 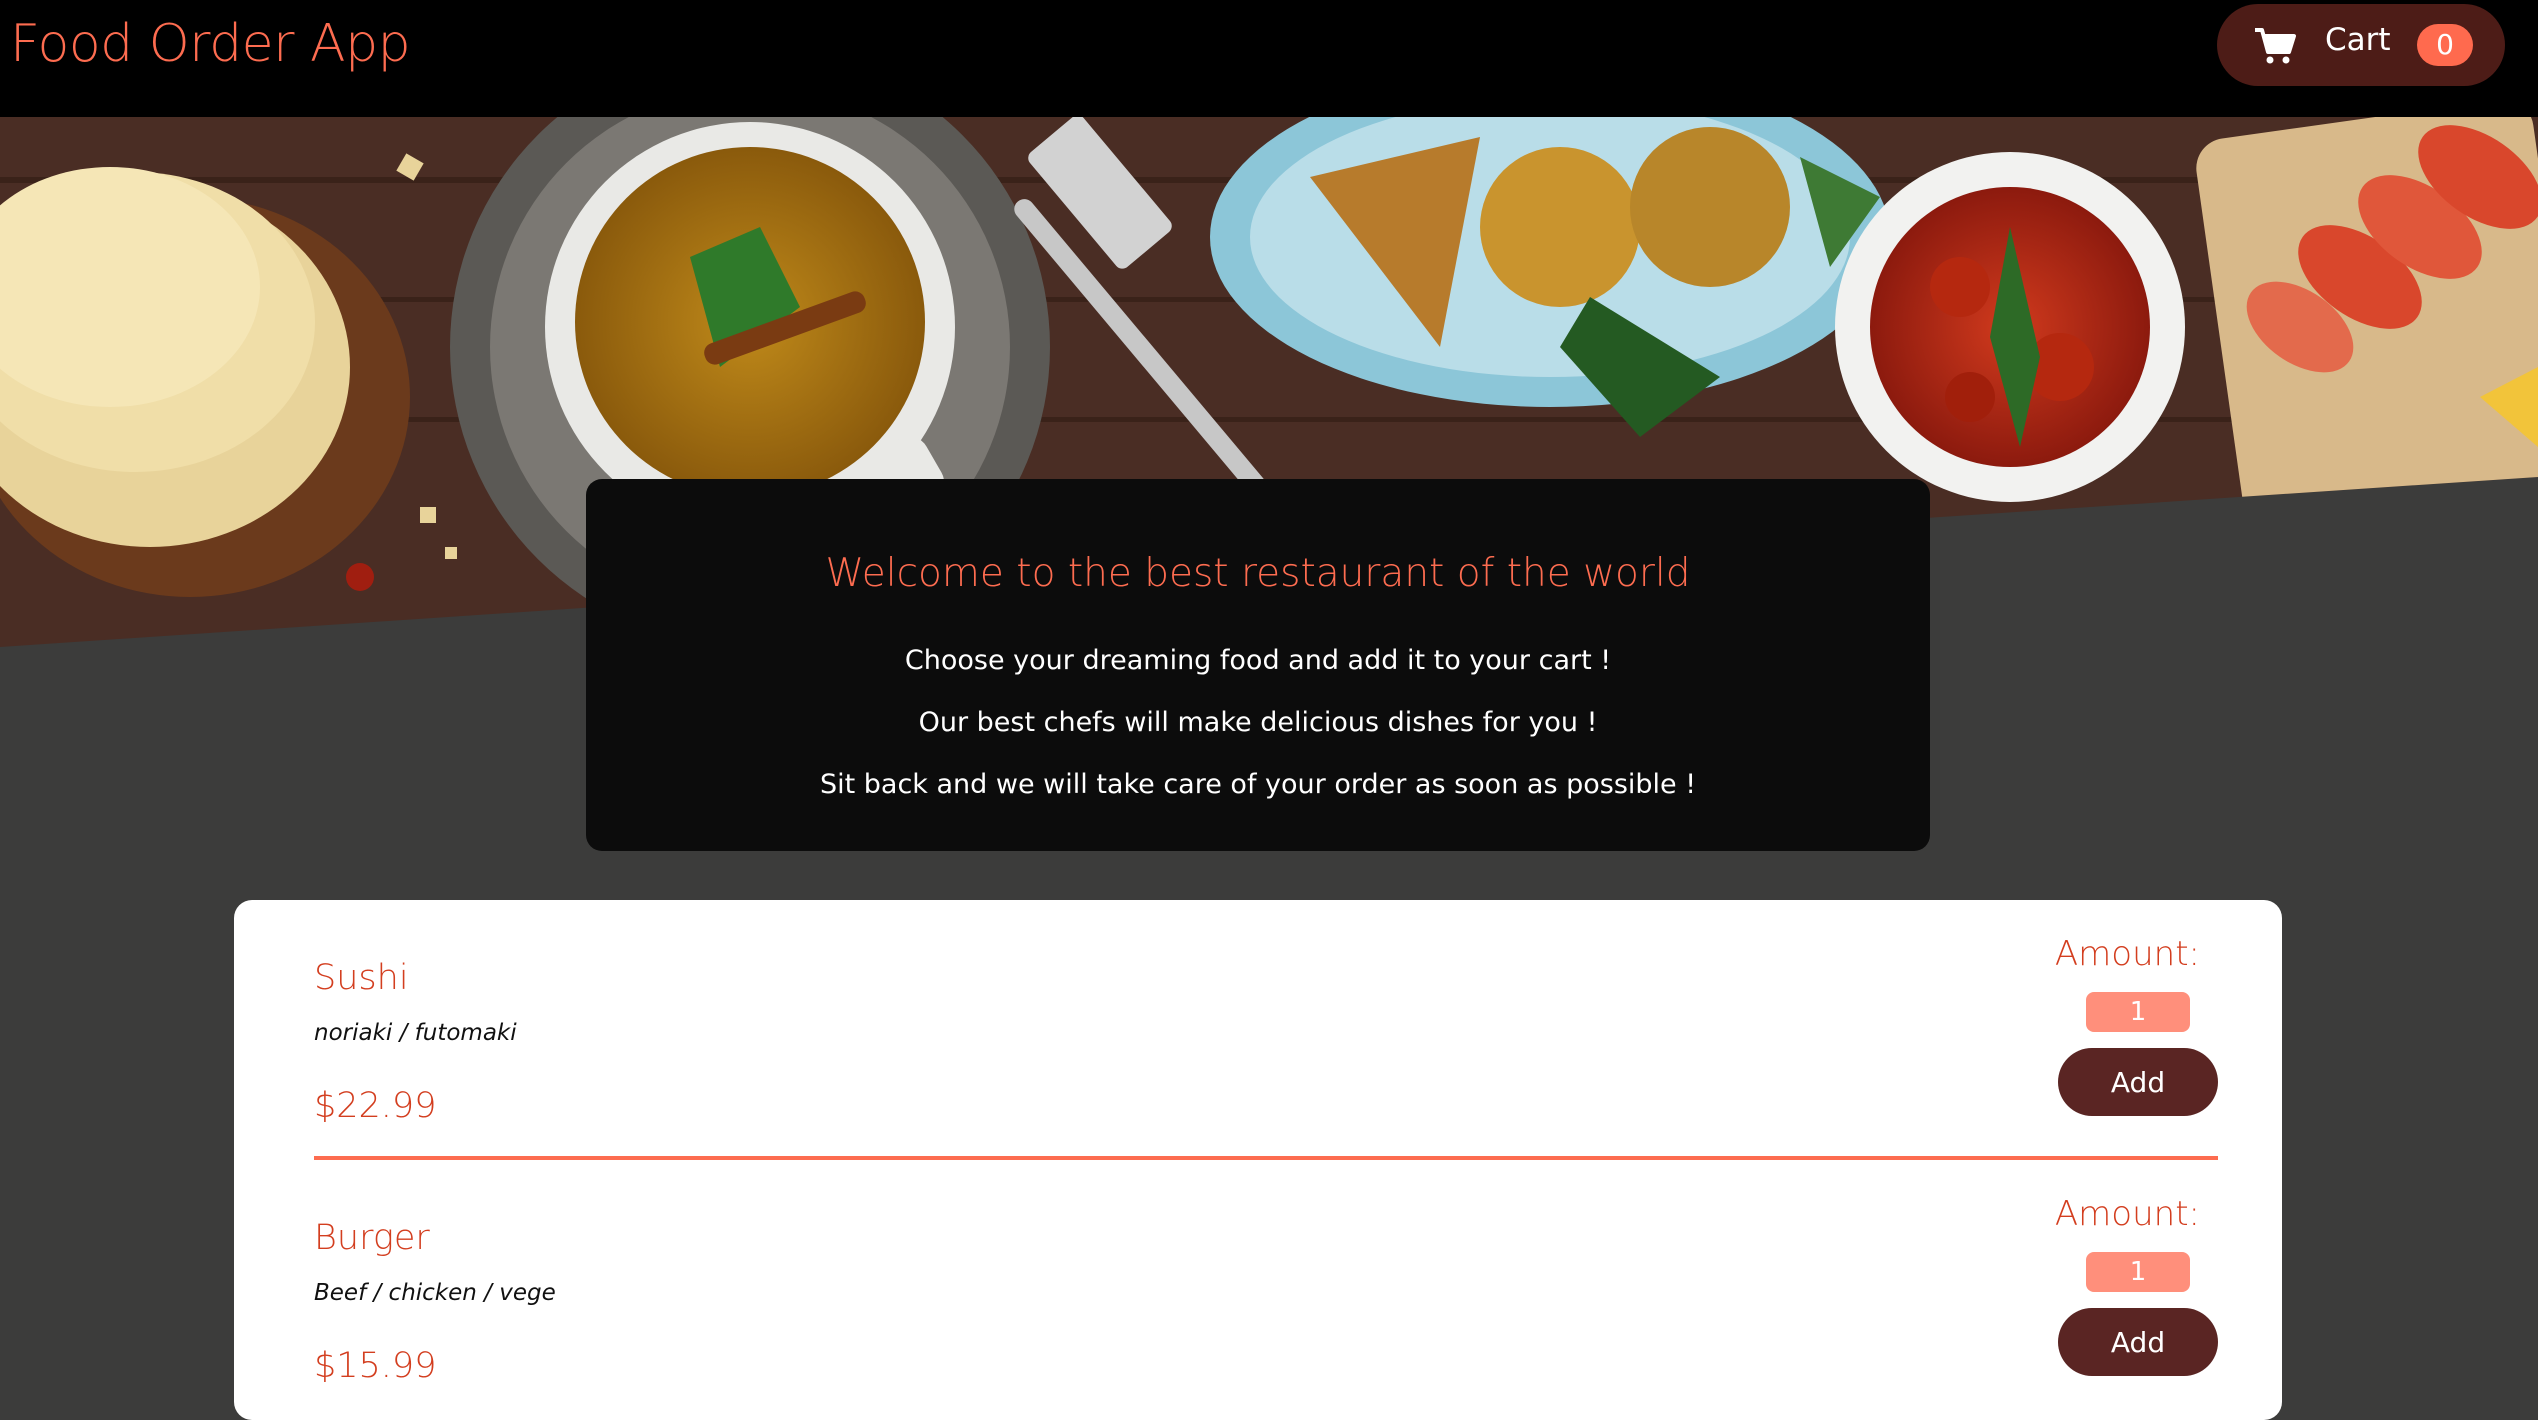 I want to click on cart-icon, so click(x=2275, y=46).